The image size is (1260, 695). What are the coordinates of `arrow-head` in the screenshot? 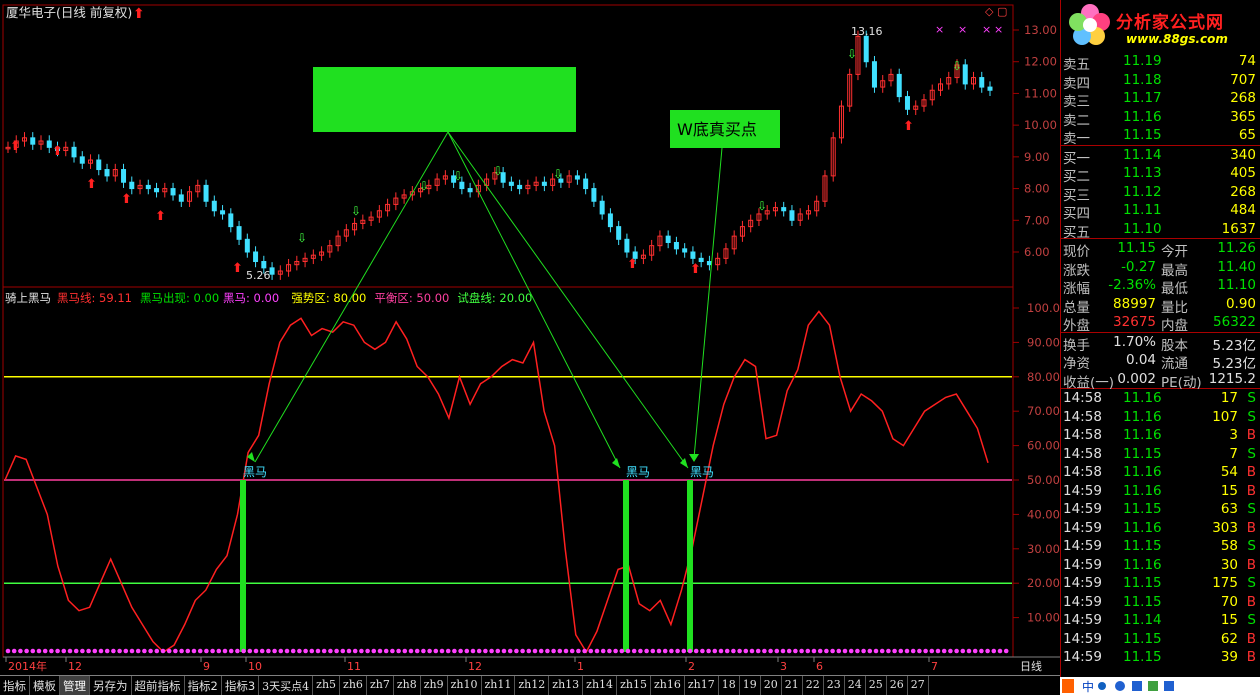 It's located at (684, 463).